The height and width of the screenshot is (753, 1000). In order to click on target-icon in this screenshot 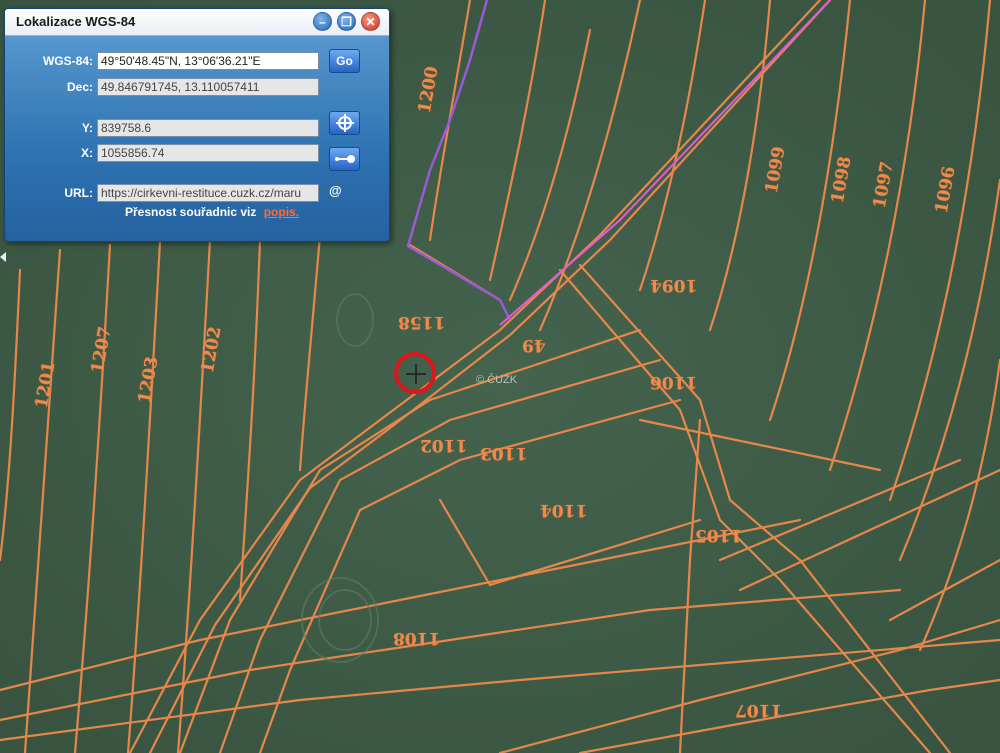, I will do `click(344, 123)`.